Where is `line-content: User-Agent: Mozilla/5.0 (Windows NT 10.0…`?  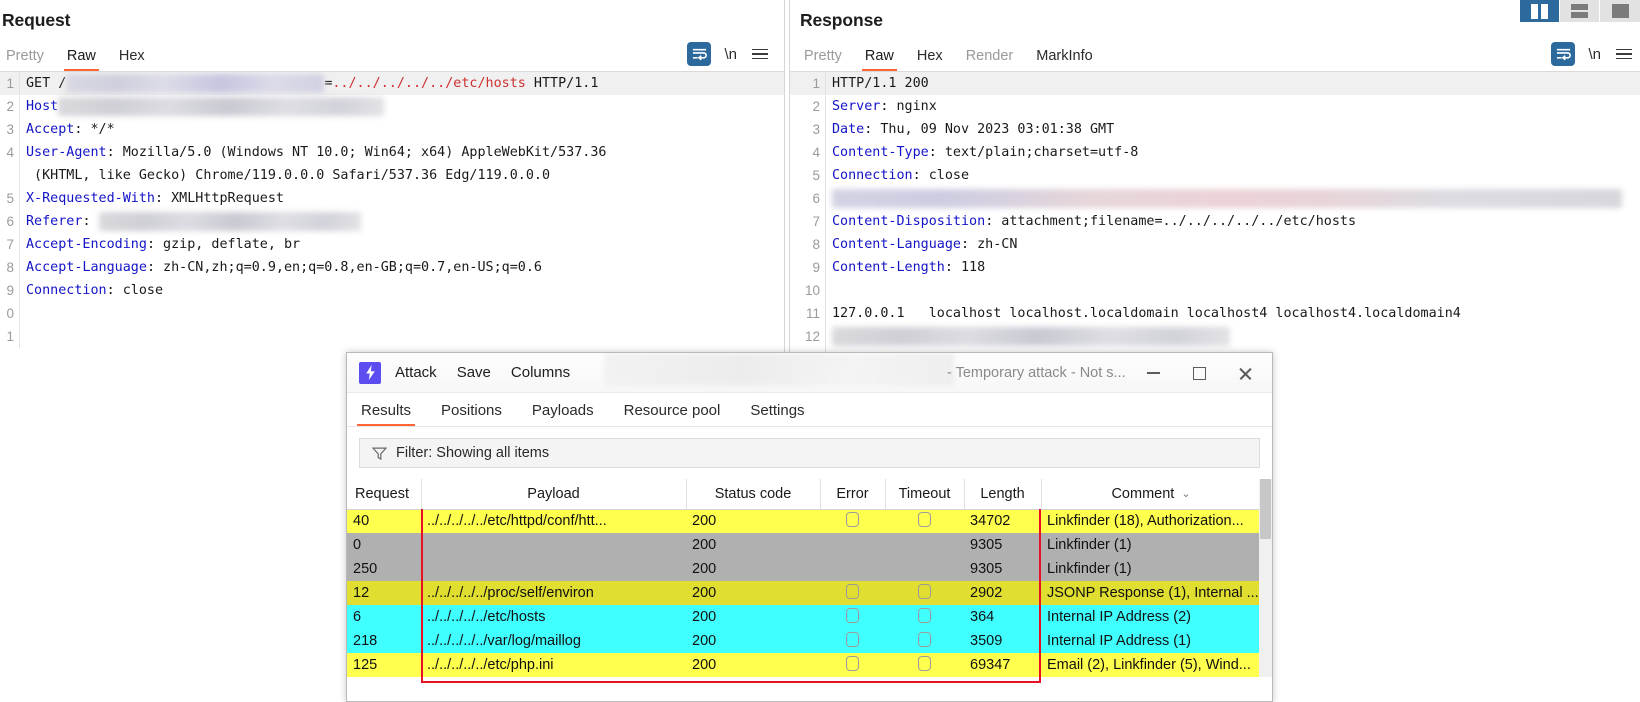 line-content: User-Agent: Mozilla/5.0 (Windows NT 10.0… is located at coordinates (402, 164).